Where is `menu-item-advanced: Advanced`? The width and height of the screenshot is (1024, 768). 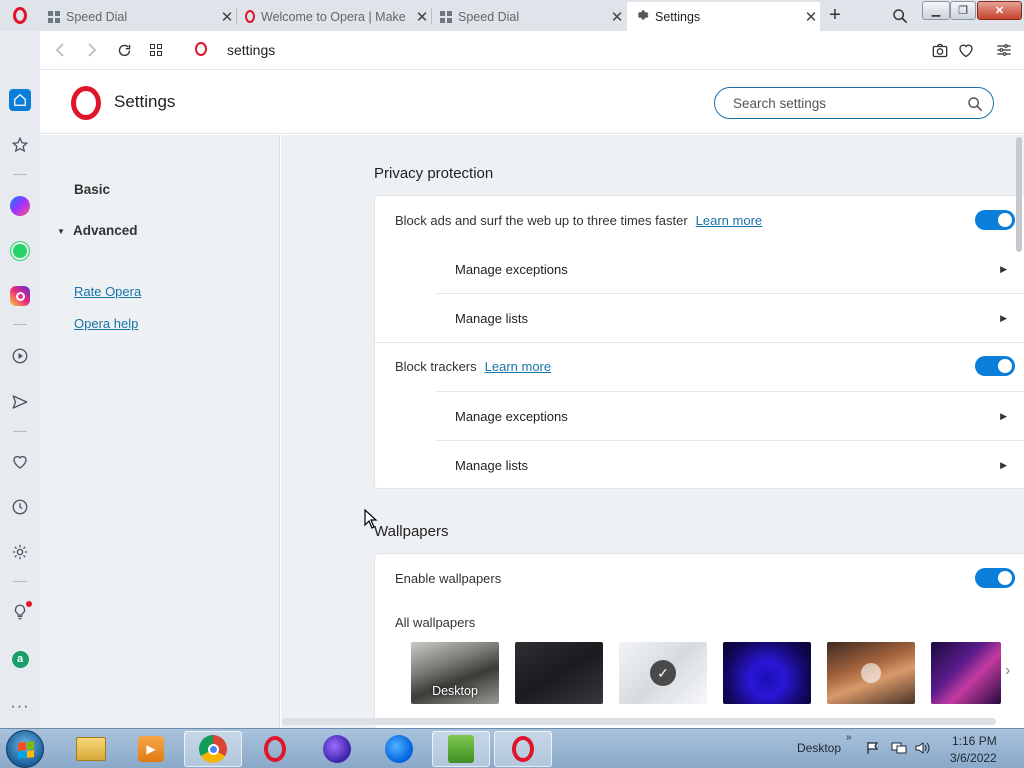
menu-item-advanced: Advanced is located at coordinates (105, 230).